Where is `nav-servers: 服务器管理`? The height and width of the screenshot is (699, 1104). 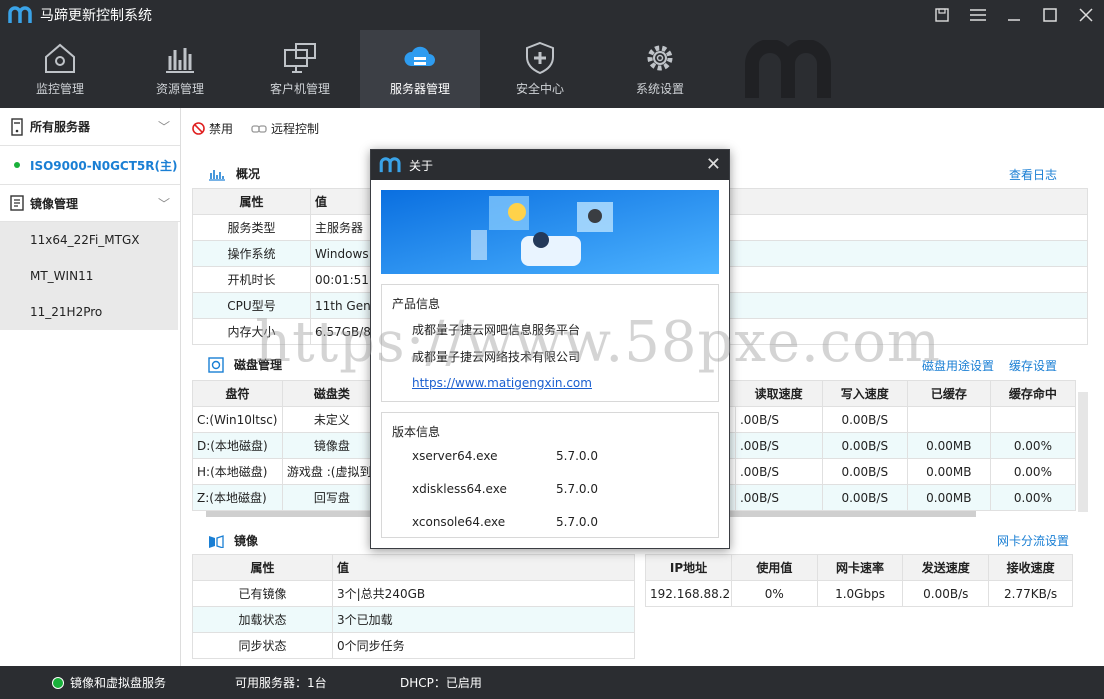 nav-servers: 服务器管理 is located at coordinates (420, 69).